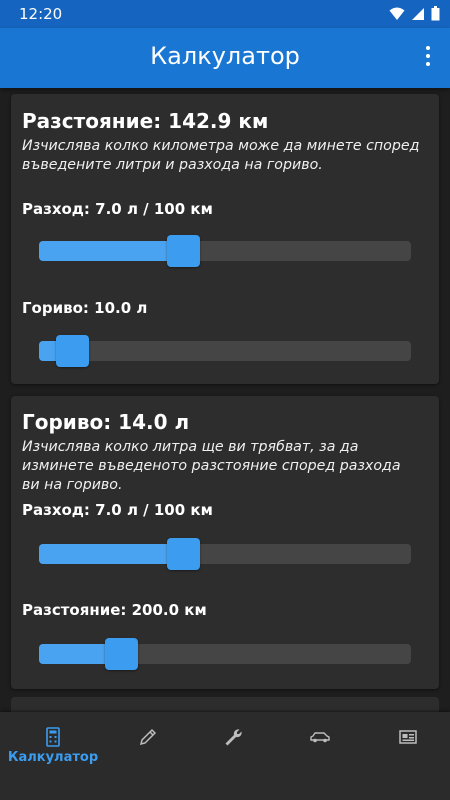  What do you see at coordinates (121, 654) in the screenshot?
I see `distance-slider-thumb` at bounding box center [121, 654].